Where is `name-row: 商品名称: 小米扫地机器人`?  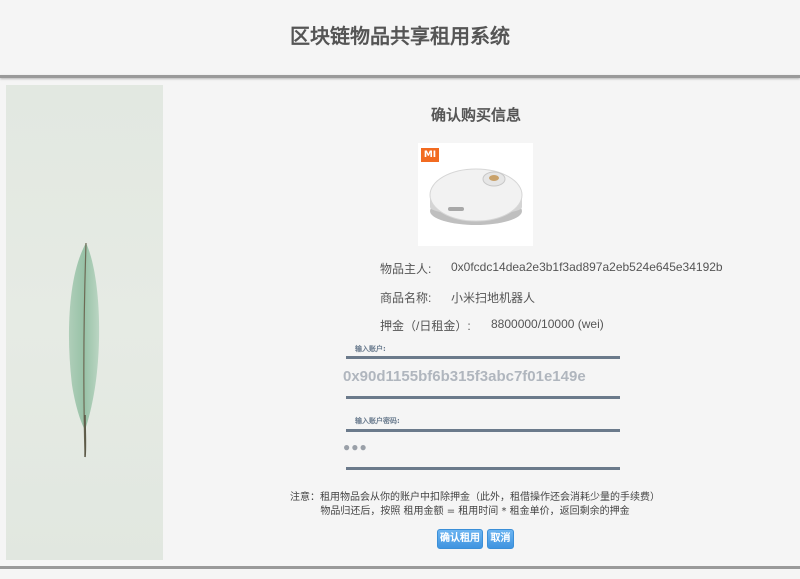 name-row: 商品名称: 小米扫地机器人 is located at coordinates (457, 297).